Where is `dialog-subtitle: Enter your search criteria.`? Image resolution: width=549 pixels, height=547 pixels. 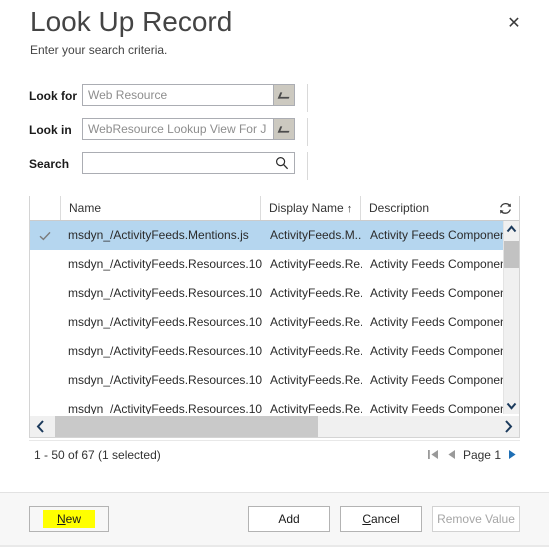 dialog-subtitle: Enter your search criteria. is located at coordinates (99, 50).